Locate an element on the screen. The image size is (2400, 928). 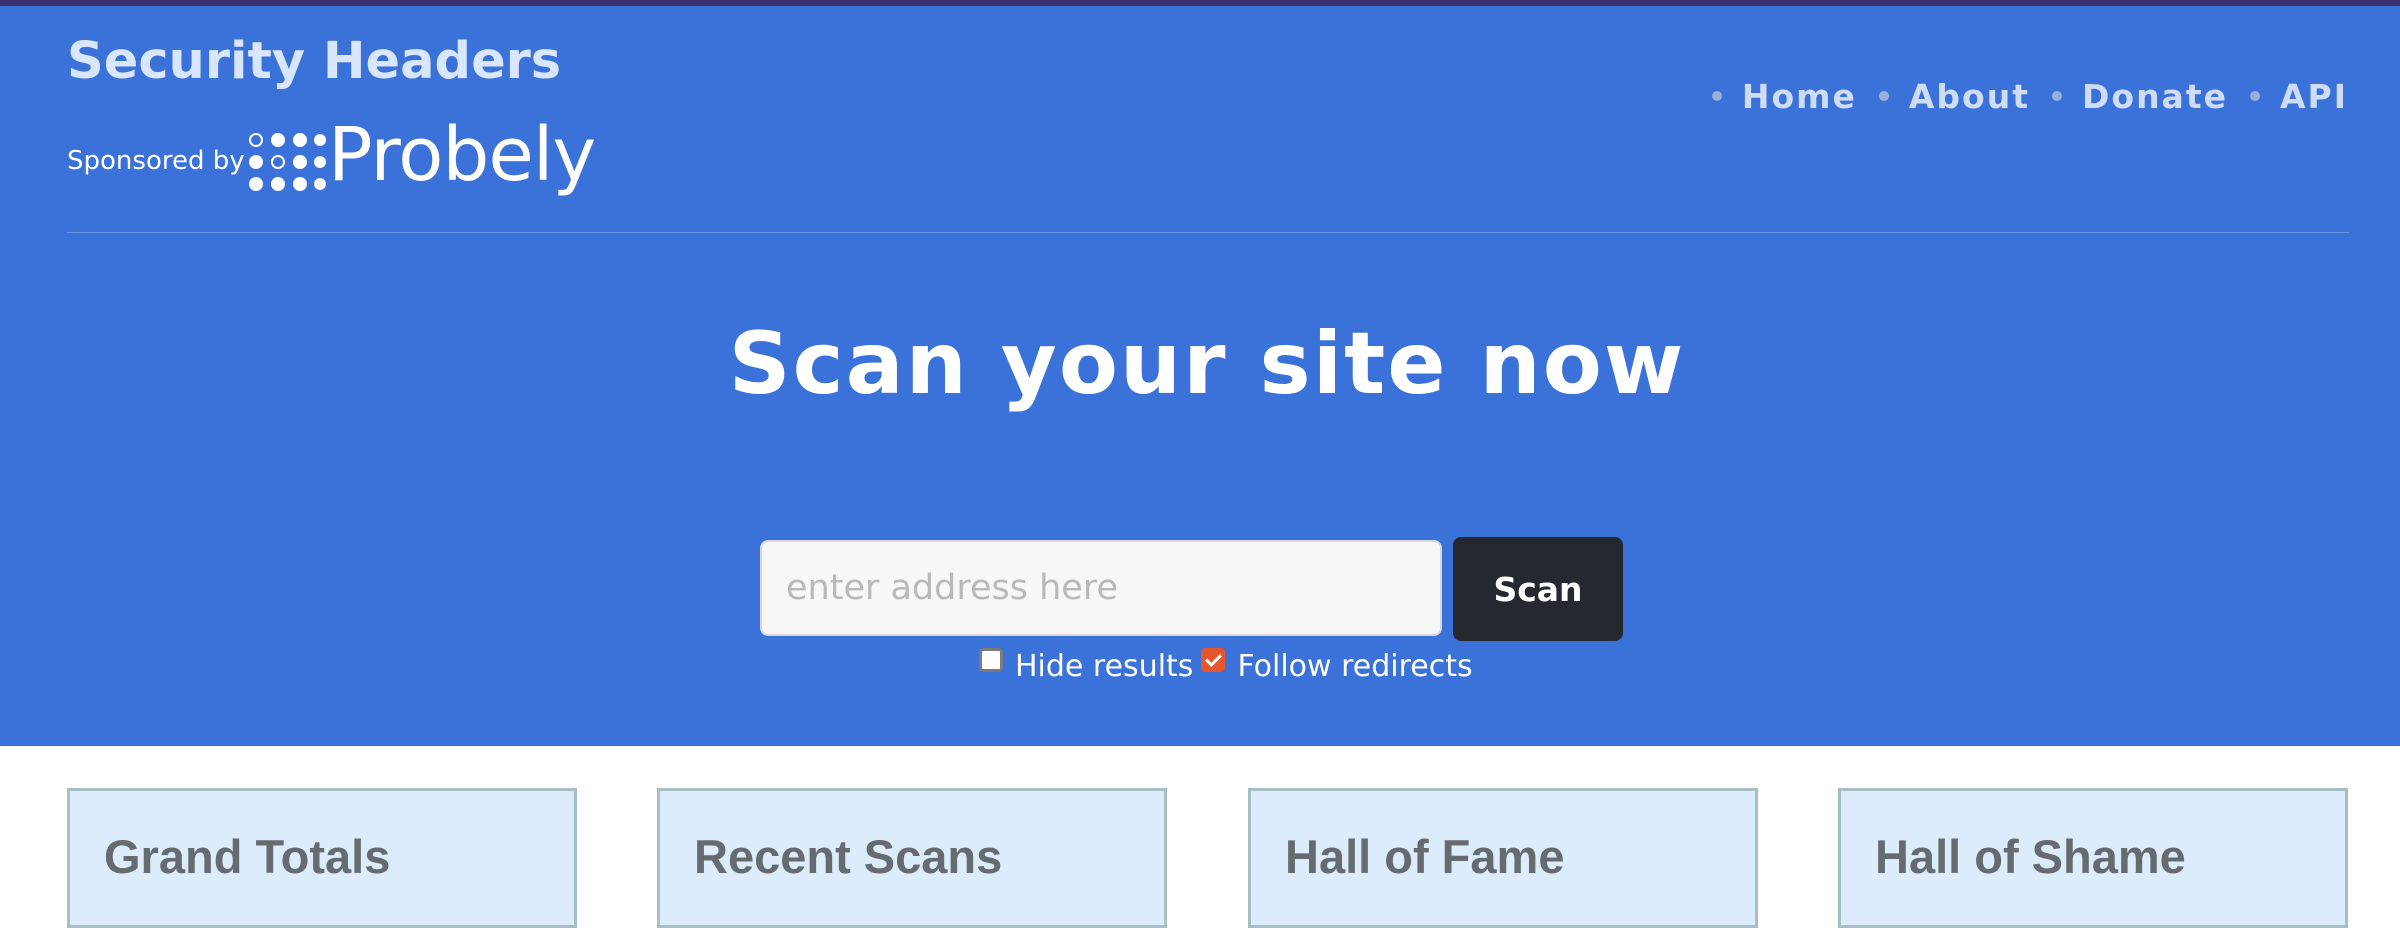
site-title: Security Headers is located at coordinates (314, 61).